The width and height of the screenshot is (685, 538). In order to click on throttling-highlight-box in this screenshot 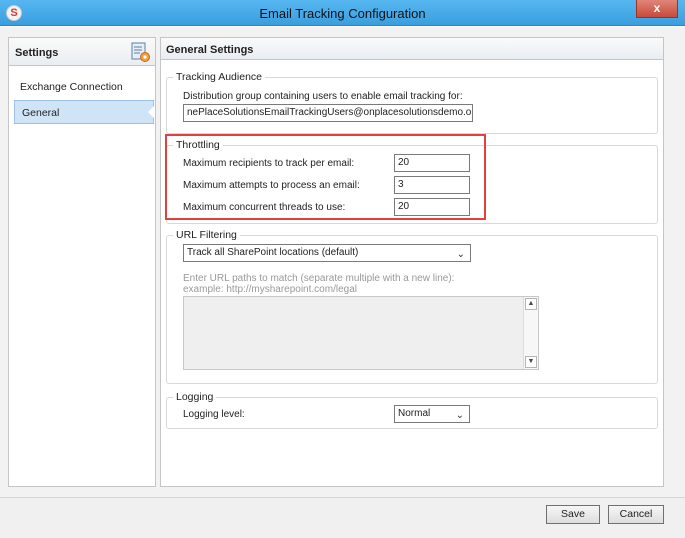, I will do `click(325, 177)`.